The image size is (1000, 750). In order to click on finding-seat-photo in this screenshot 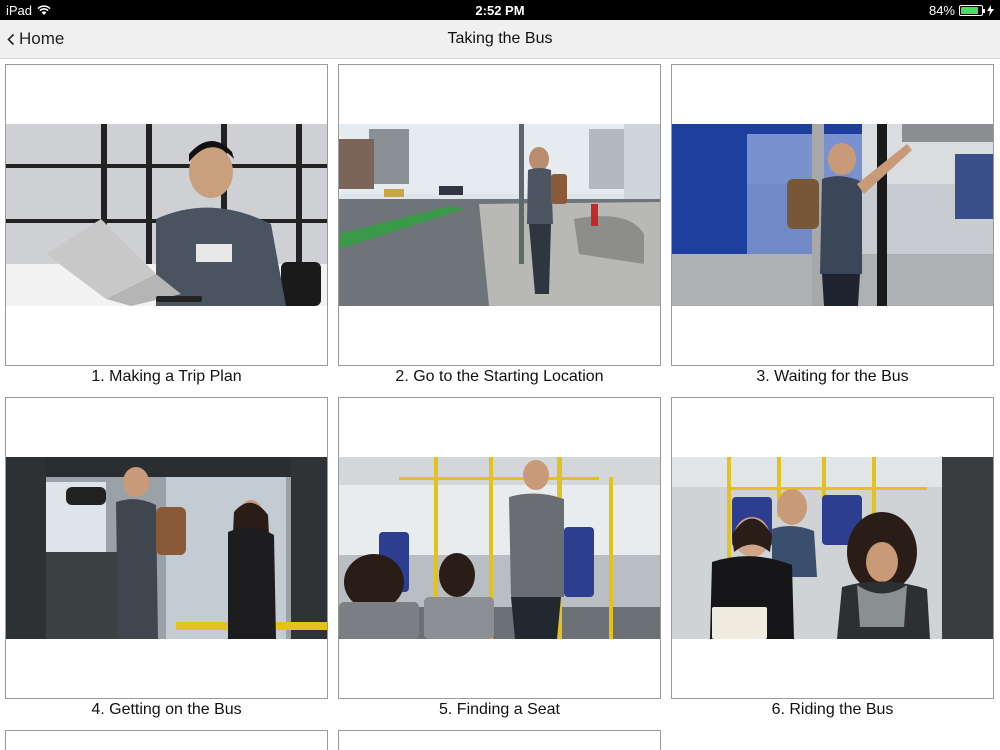, I will do `click(499, 548)`.